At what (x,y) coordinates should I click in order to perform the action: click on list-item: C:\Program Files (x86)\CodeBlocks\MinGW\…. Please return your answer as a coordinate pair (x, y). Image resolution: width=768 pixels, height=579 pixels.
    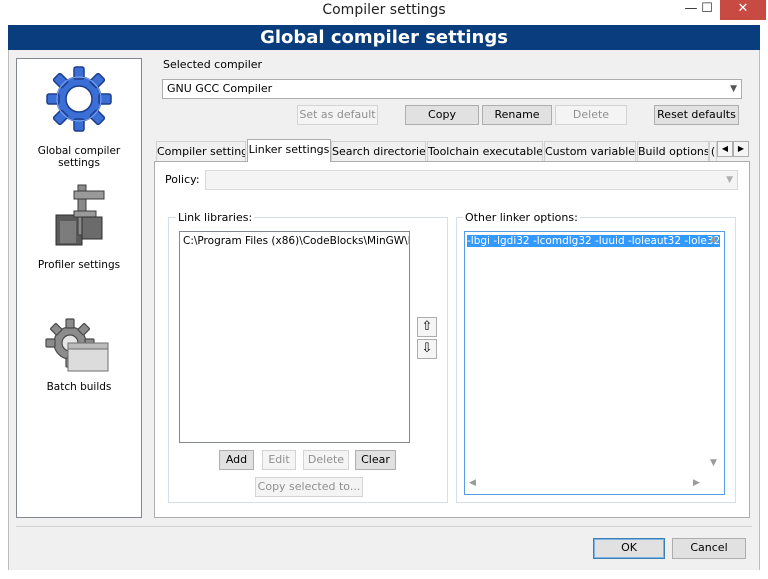
    Looking at the image, I should click on (294, 241).